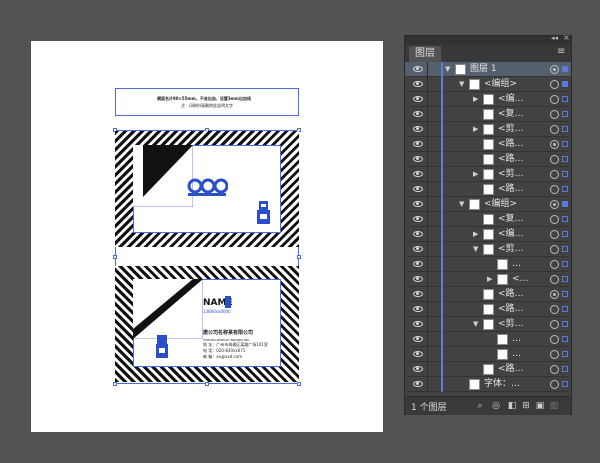 This screenshot has width=600, height=463. Describe the element at coordinates (207, 102) in the screenshot. I see `header-text-selection` at that location.